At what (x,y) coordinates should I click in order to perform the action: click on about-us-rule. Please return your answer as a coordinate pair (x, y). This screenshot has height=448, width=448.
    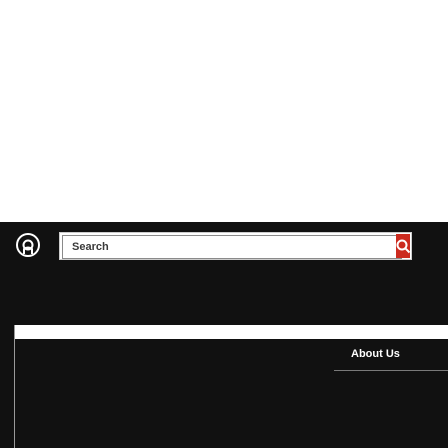
    Looking at the image, I should click on (391, 370).